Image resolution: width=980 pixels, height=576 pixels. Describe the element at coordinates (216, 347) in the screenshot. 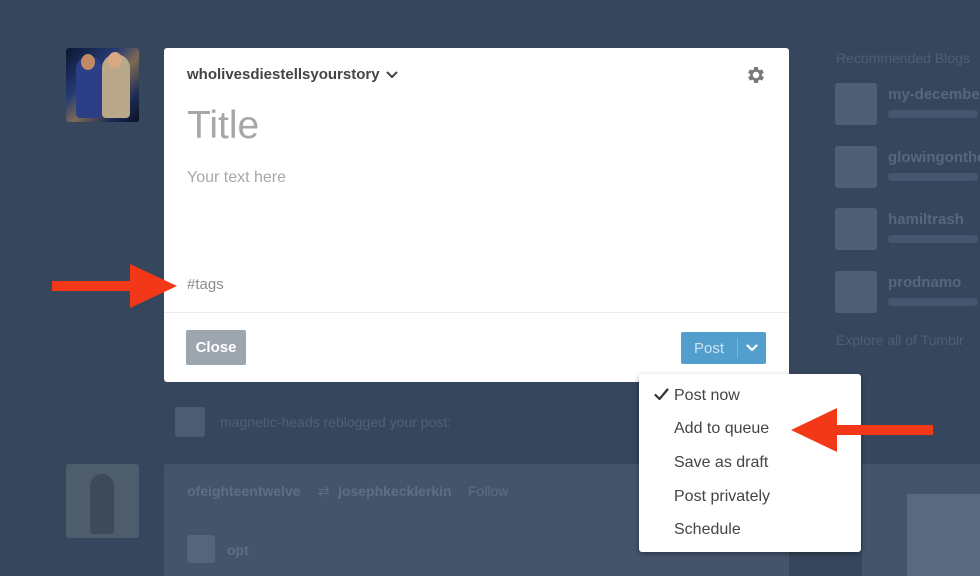

I see `close-button: Close` at that location.